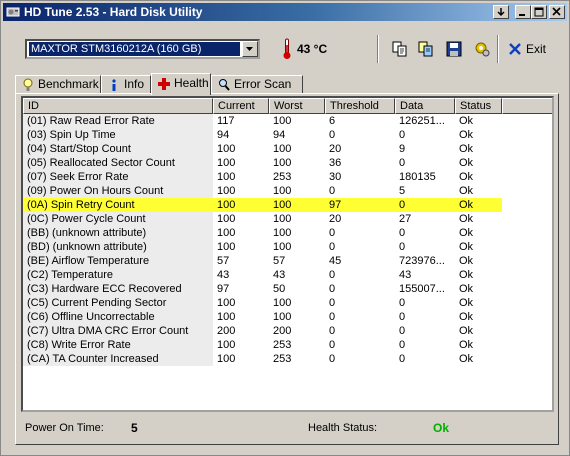 This screenshot has width=570, height=456. What do you see at coordinates (262, 275) in the screenshot?
I see `table-row: (C2) Temperature 43 43 0 43 Ok` at bounding box center [262, 275].